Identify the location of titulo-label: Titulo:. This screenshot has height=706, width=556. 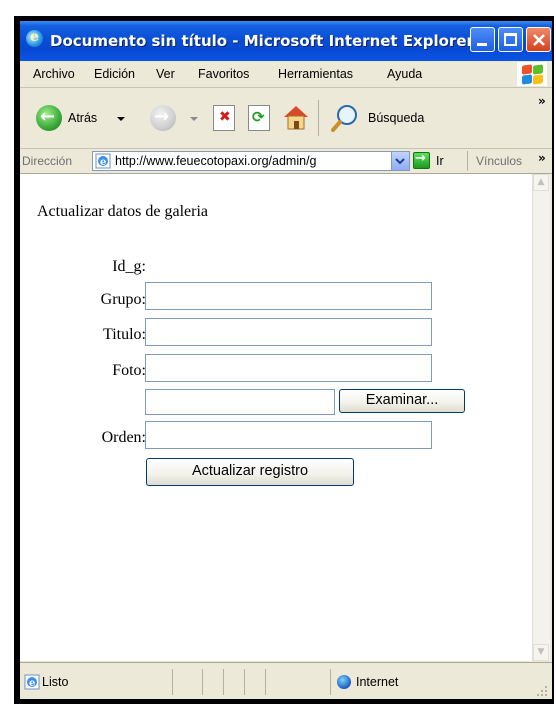
(124, 334).